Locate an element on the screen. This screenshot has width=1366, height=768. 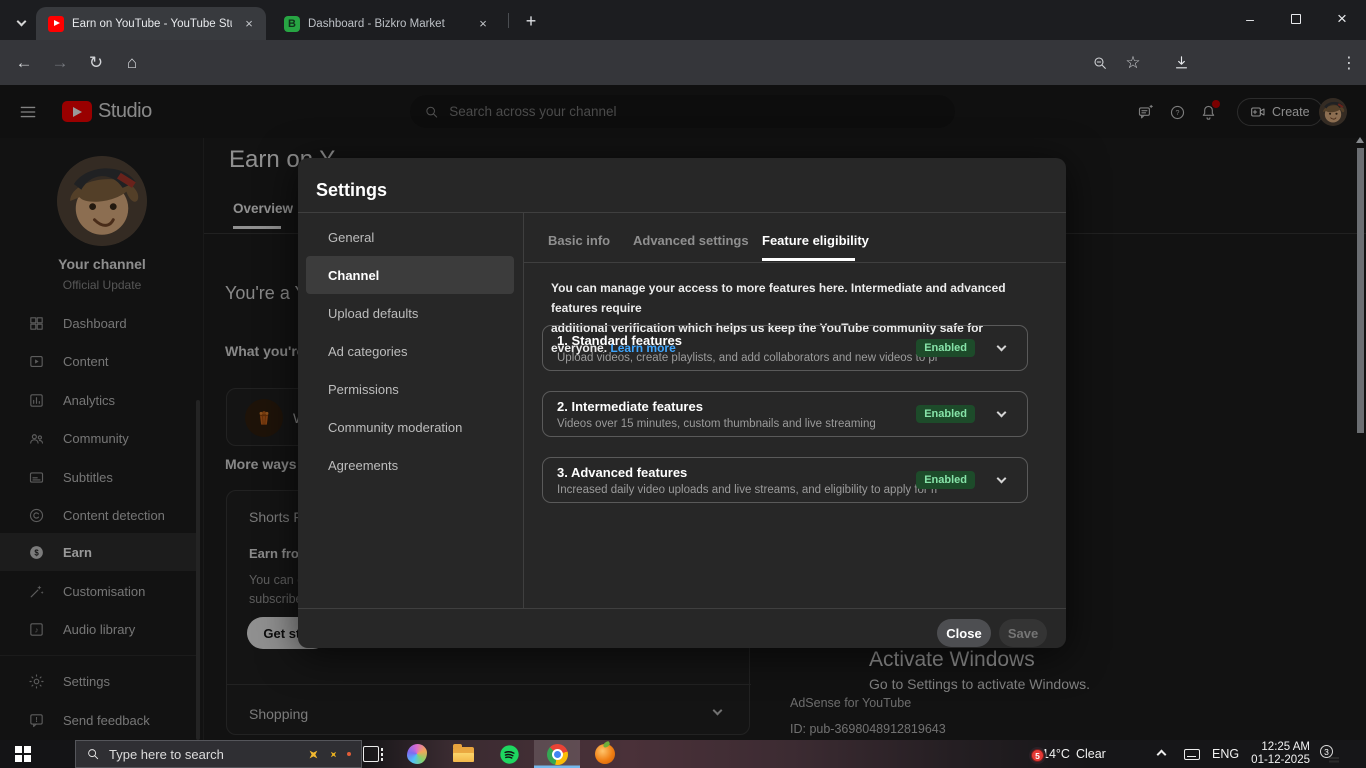
copilot-icon is located at coordinates (417, 754).